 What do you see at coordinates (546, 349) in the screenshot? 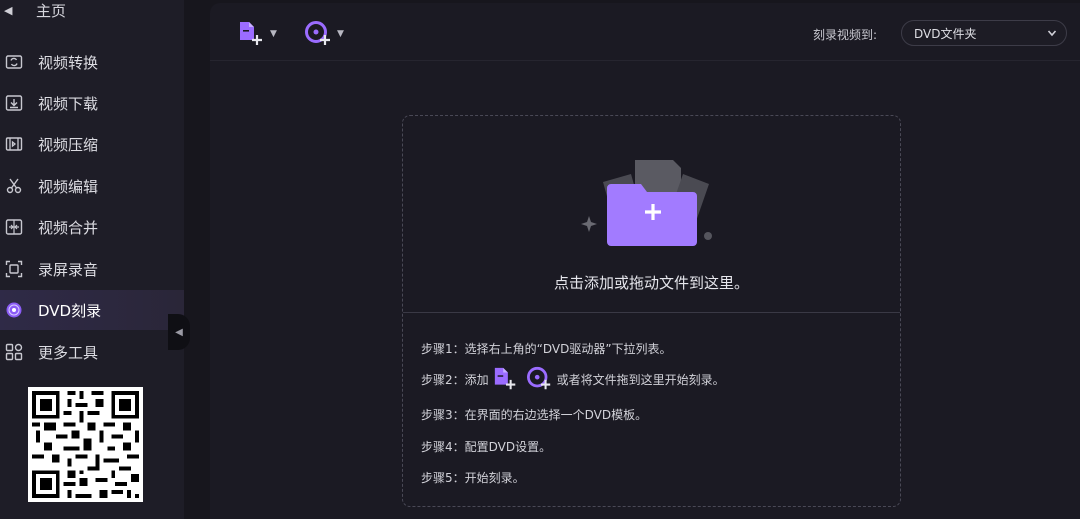
I see `step-1: 步骤1：选择右上角的“DVD驱动器”下拉列表。` at bounding box center [546, 349].